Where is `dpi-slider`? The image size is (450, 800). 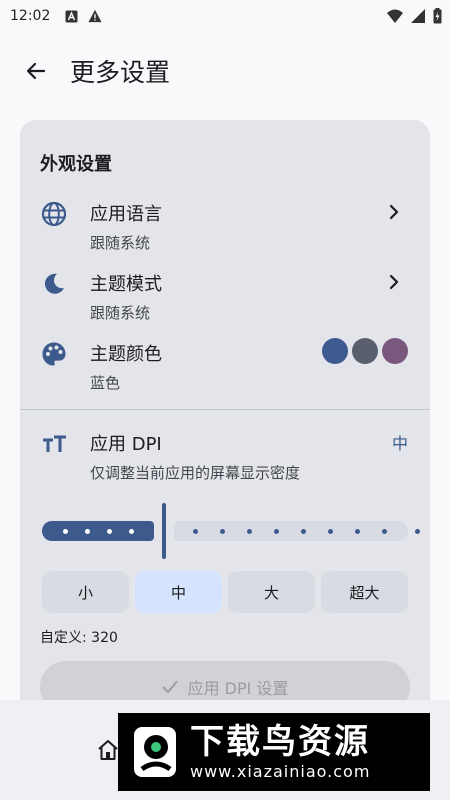
dpi-slider is located at coordinates (231, 531).